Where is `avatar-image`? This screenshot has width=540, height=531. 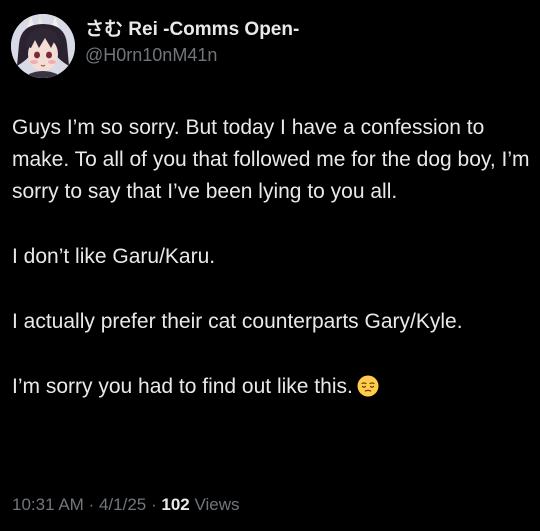
avatar-image is located at coordinates (43, 46).